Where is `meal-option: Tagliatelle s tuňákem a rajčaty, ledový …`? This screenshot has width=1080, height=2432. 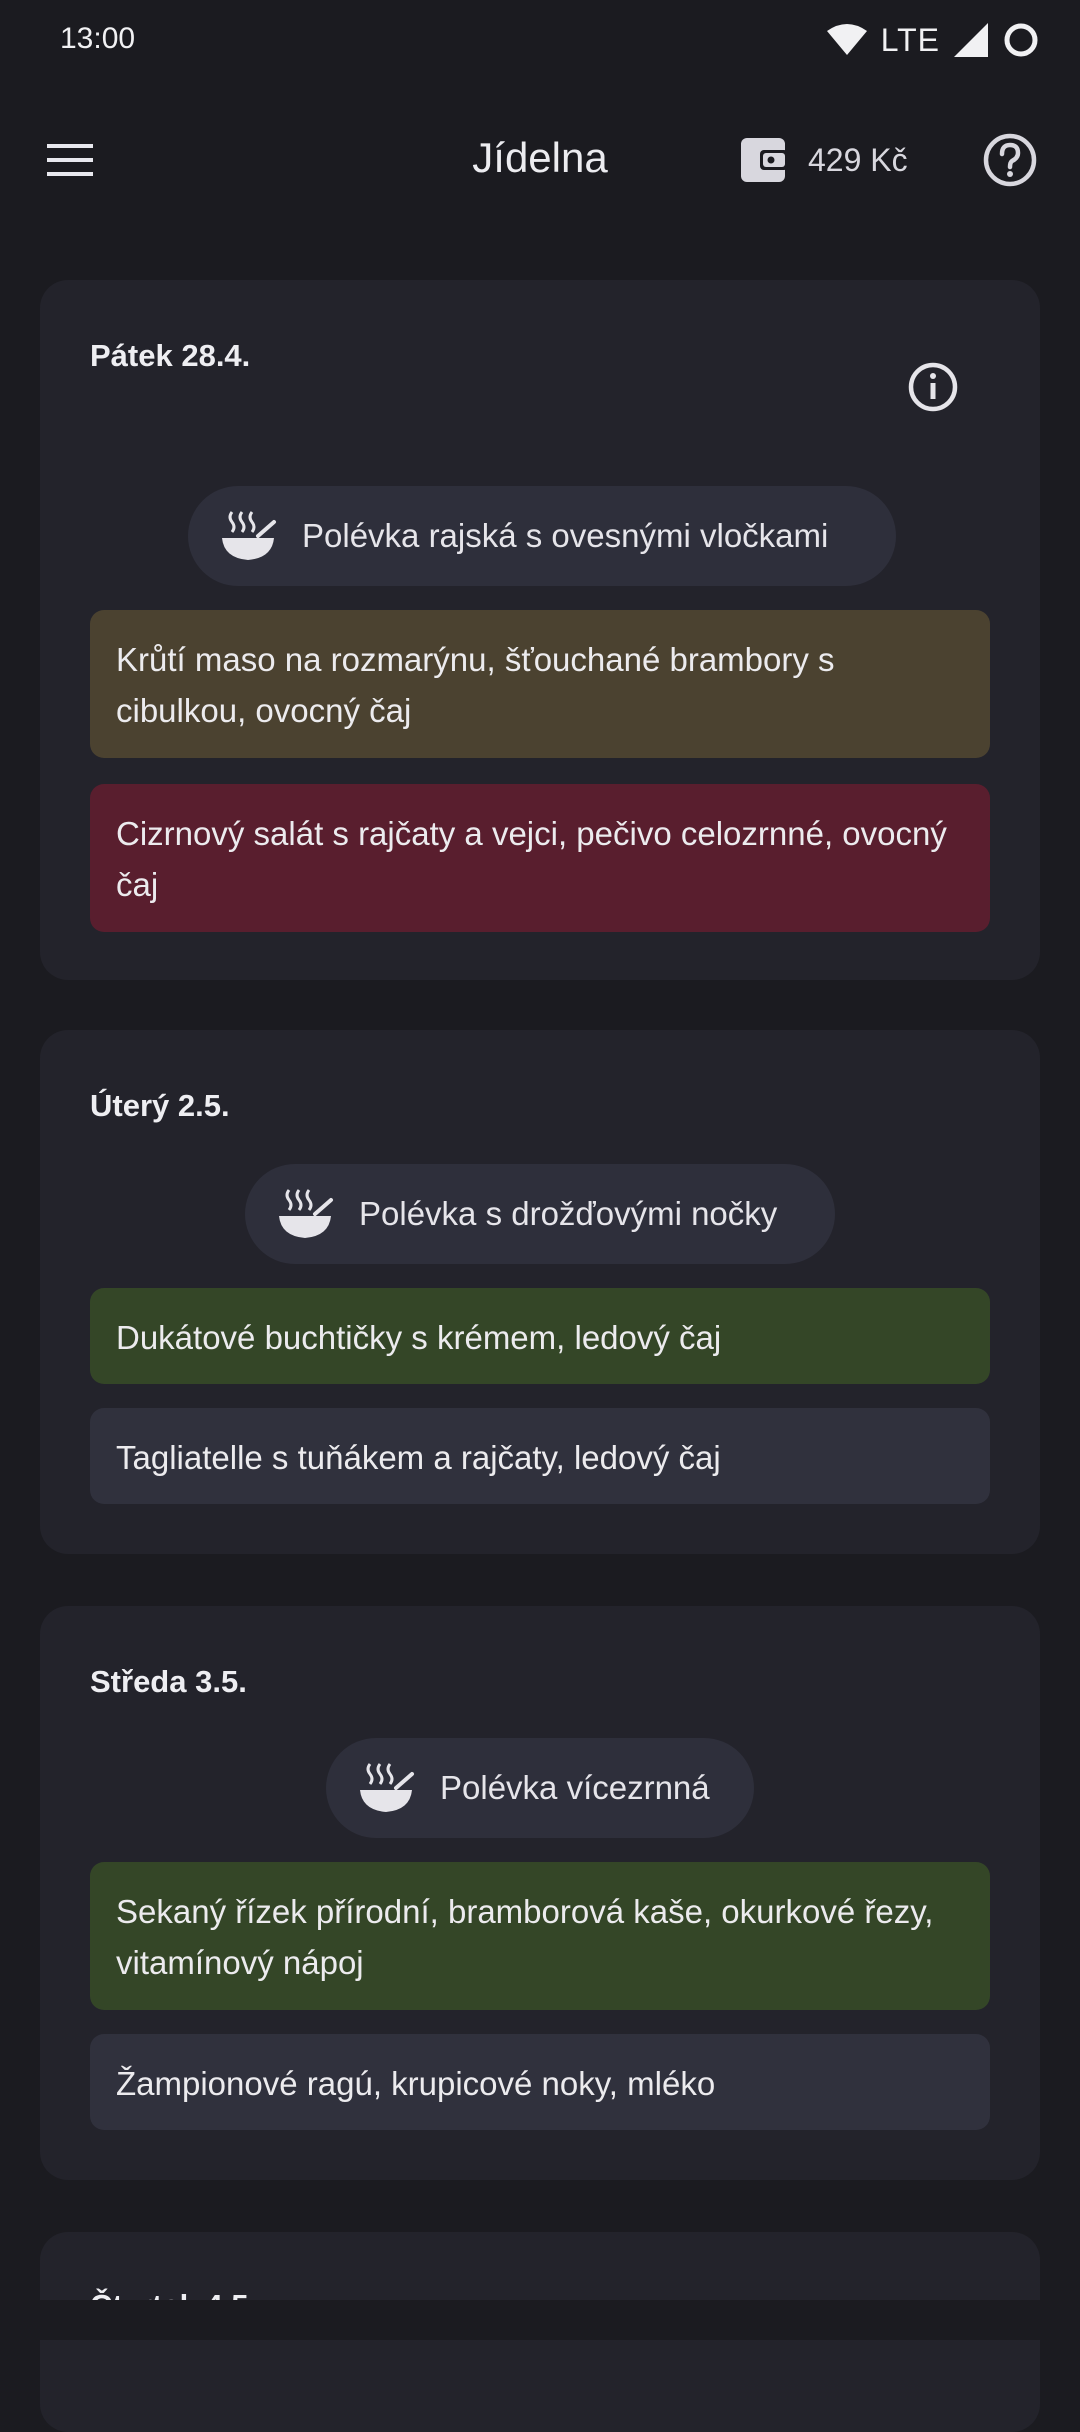 meal-option: Tagliatelle s tuňákem a rajčaty, ledový … is located at coordinates (540, 1456).